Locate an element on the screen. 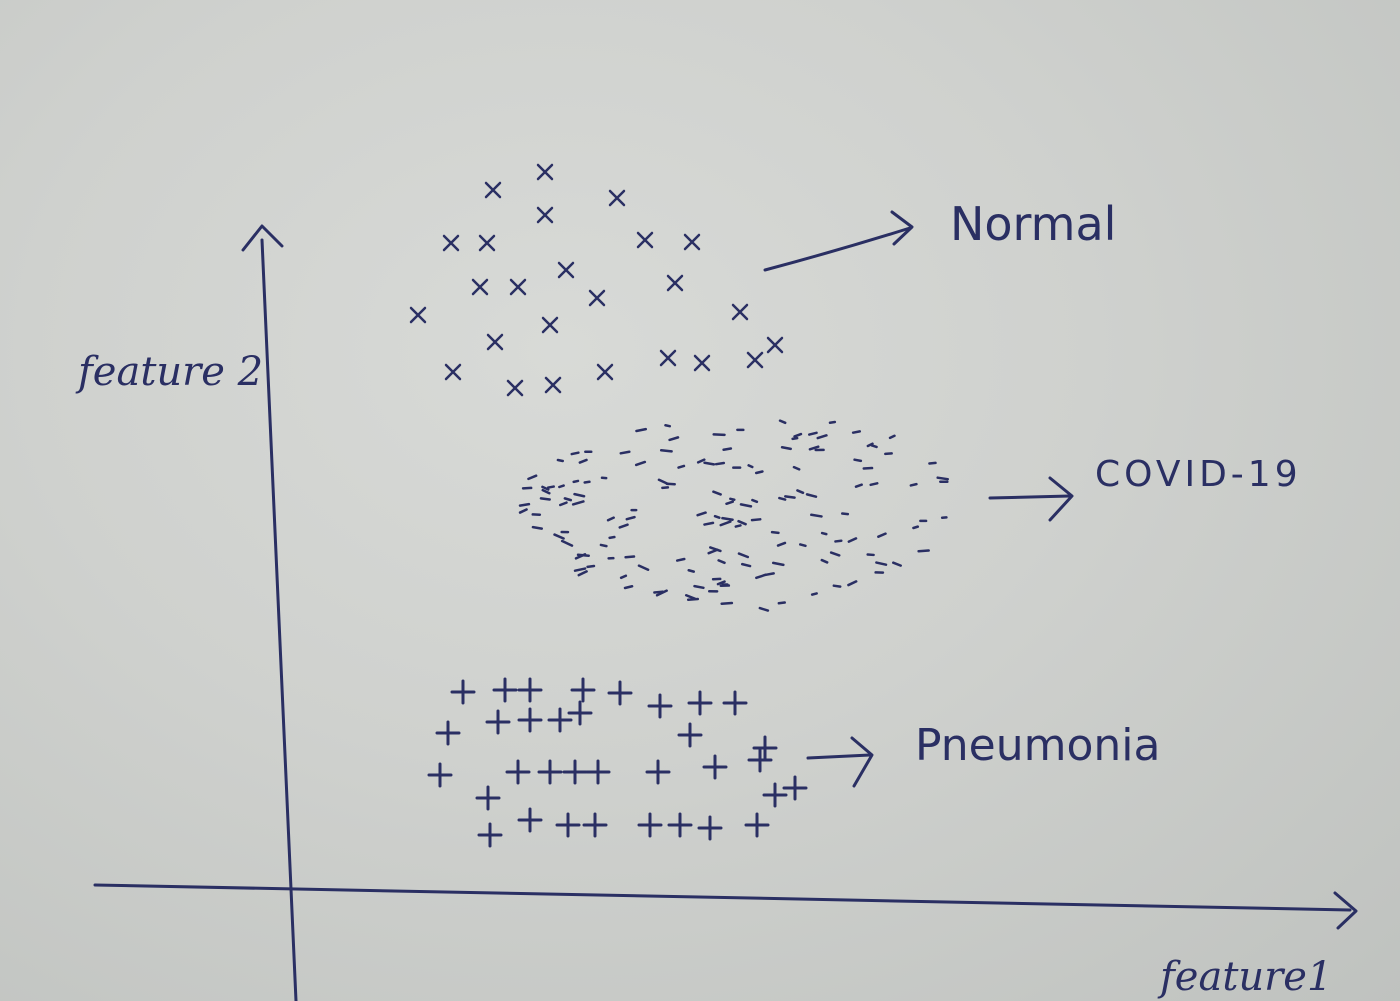  normal-arrow is located at coordinates (837, 249).